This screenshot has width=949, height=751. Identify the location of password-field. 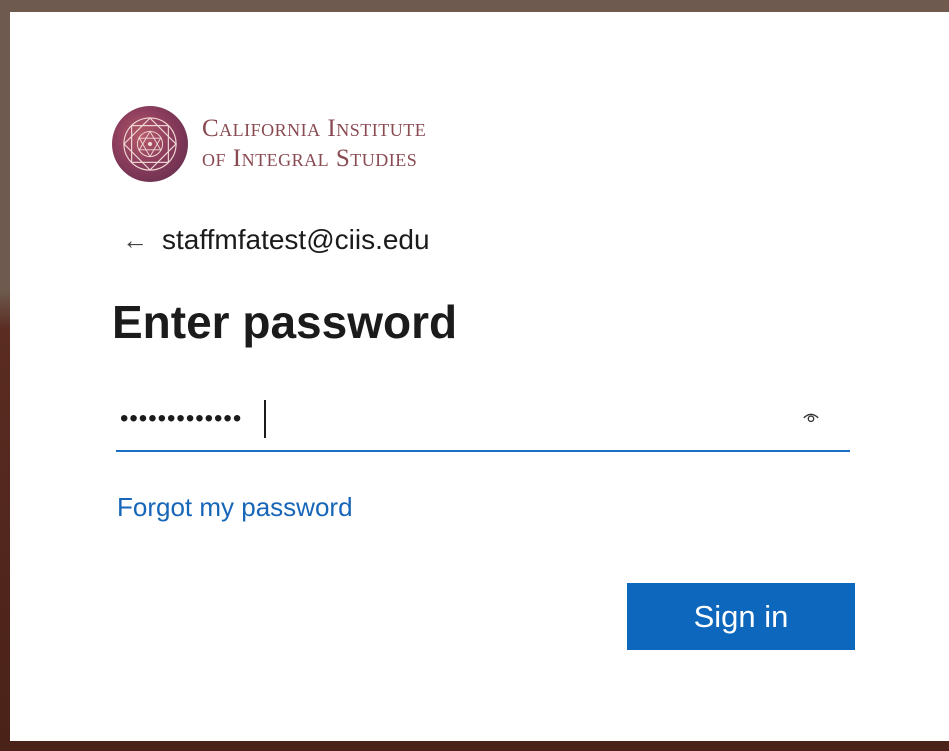
(483, 421).